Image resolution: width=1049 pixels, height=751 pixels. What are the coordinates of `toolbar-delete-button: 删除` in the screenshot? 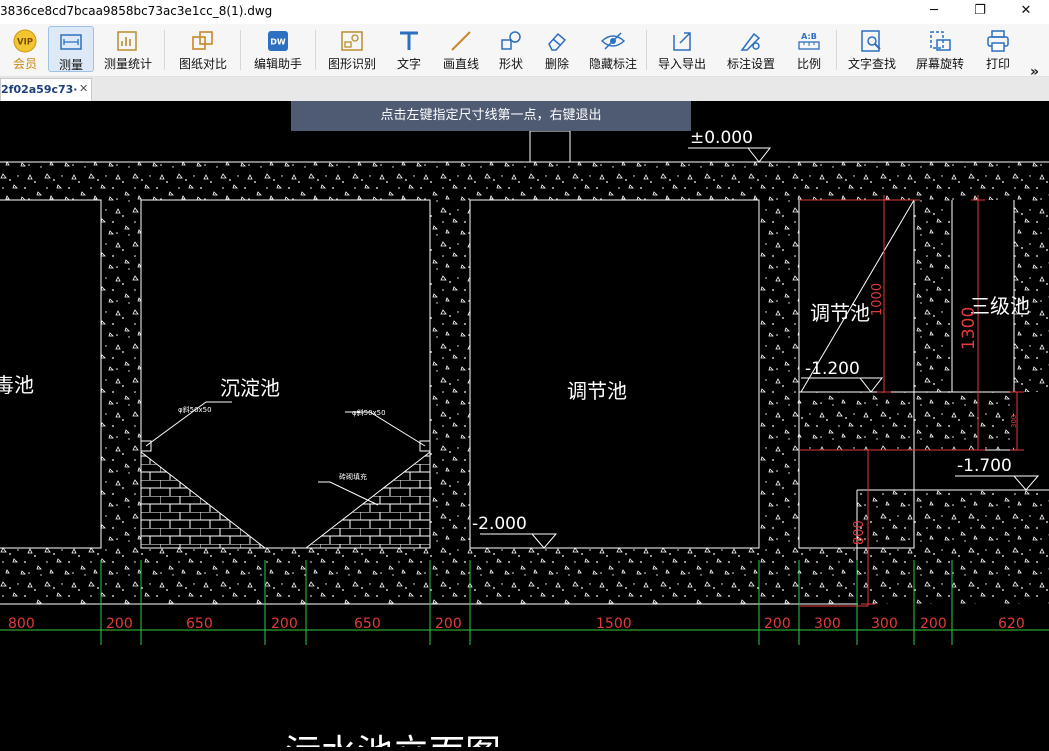 It's located at (557, 49).